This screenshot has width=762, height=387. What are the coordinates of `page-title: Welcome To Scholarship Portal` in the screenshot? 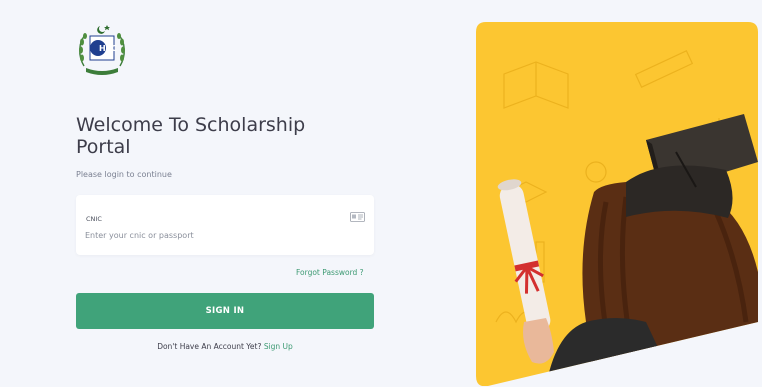 It's located at (206, 136).